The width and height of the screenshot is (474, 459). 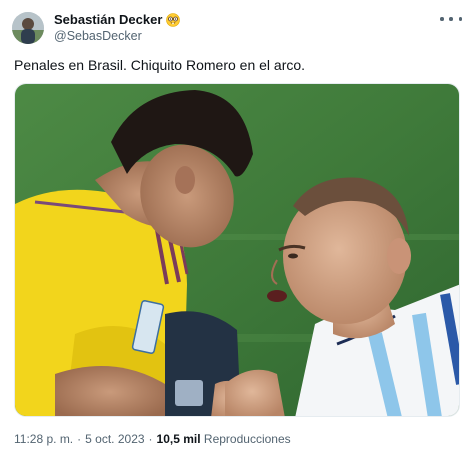 I want to click on tweet-header: Sebastián Decker @SebasDecker, so click(x=96, y=28).